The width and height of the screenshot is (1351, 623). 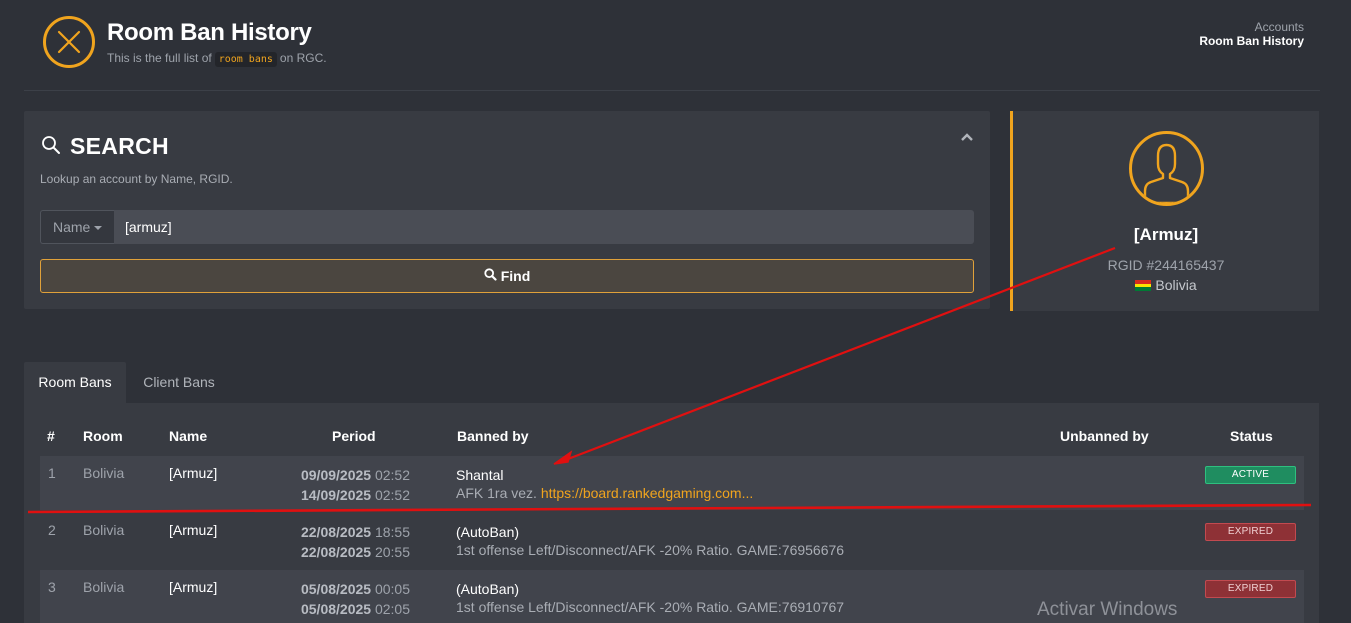 I want to click on chevron-up-icon, so click(x=967, y=138).